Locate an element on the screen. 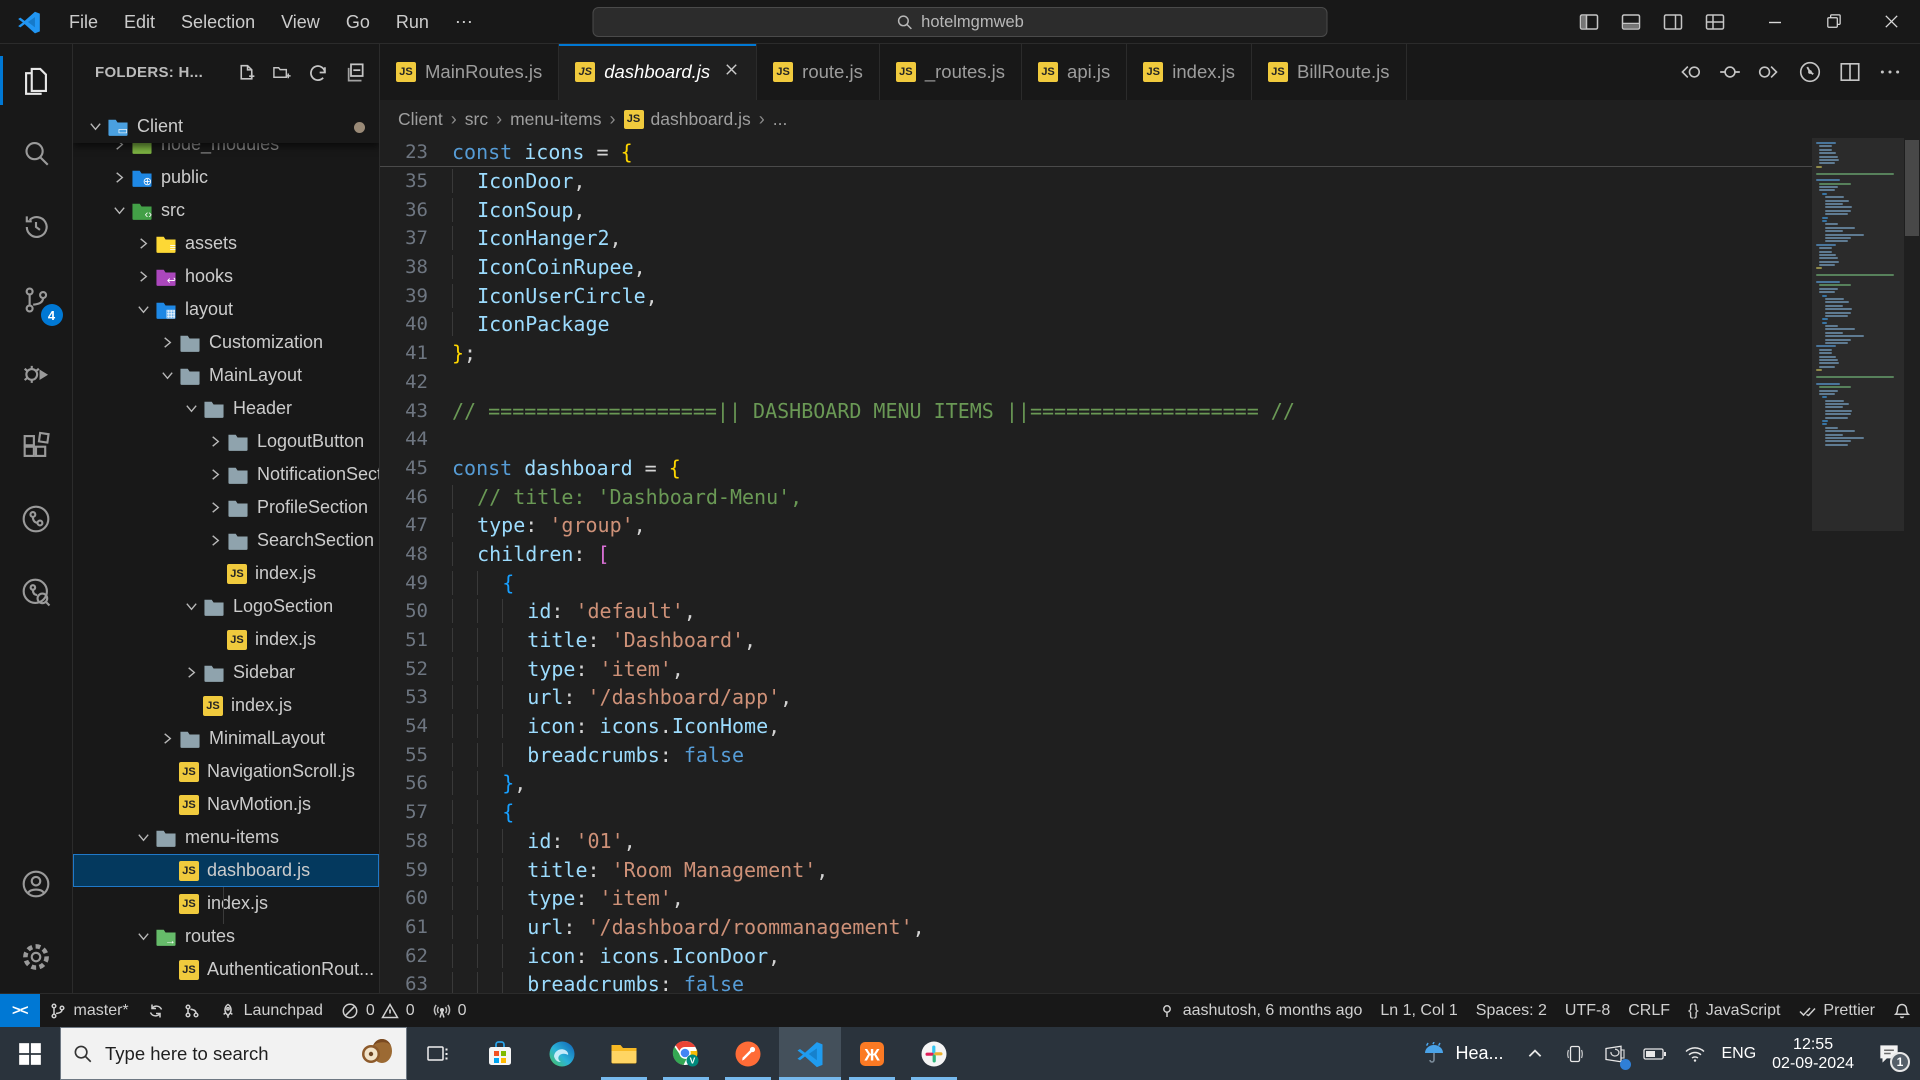 This screenshot has height=1080, width=1920. battery-tray-icon is located at coordinates (1655, 1053).